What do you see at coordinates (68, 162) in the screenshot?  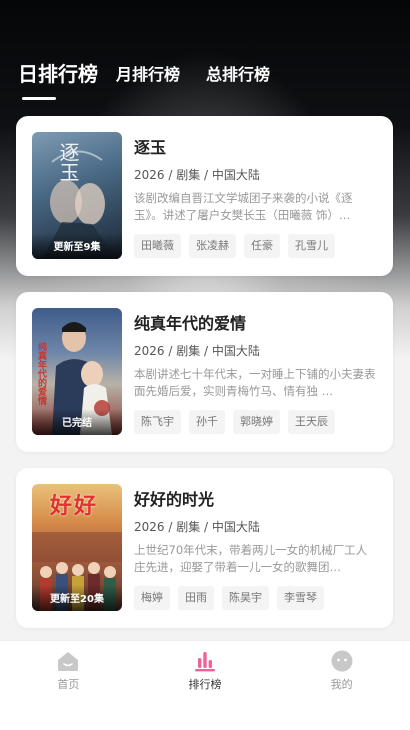 I see `poster-title-text: 逐玉` at bounding box center [68, 162].